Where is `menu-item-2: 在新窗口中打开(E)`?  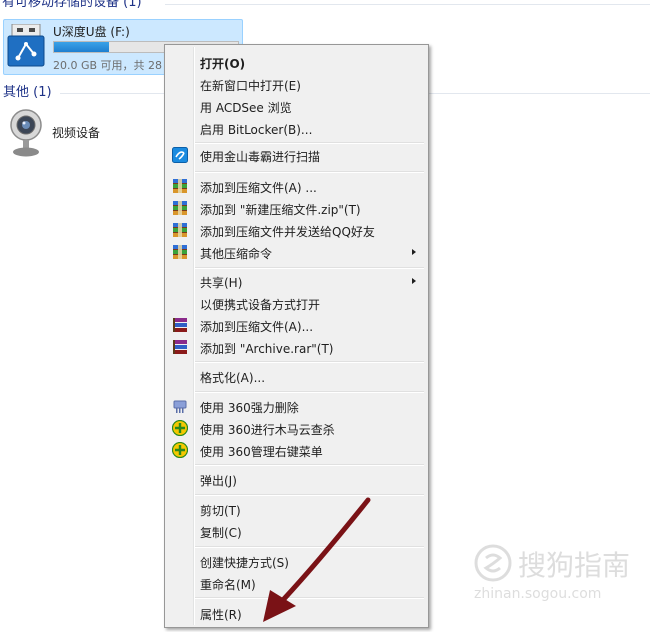 menu-item-2: 在新窗口中打开(E) is located at coordinates (296, 84).